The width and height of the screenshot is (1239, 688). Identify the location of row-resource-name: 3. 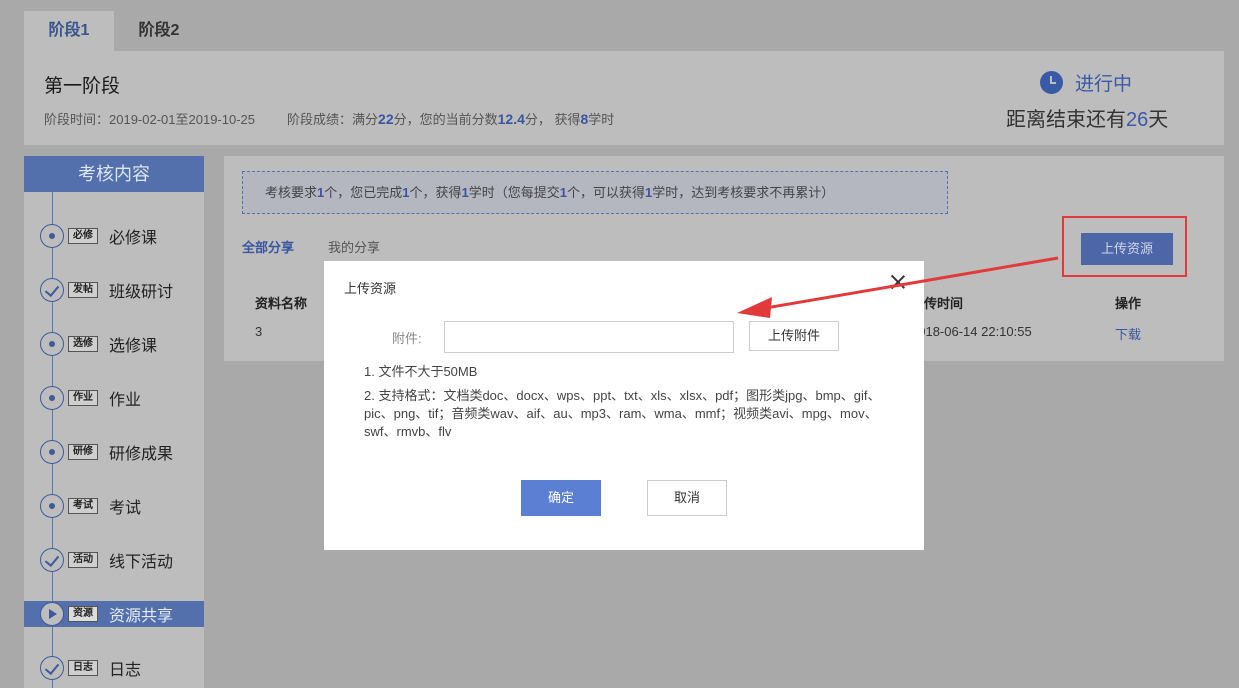
(259, 331).